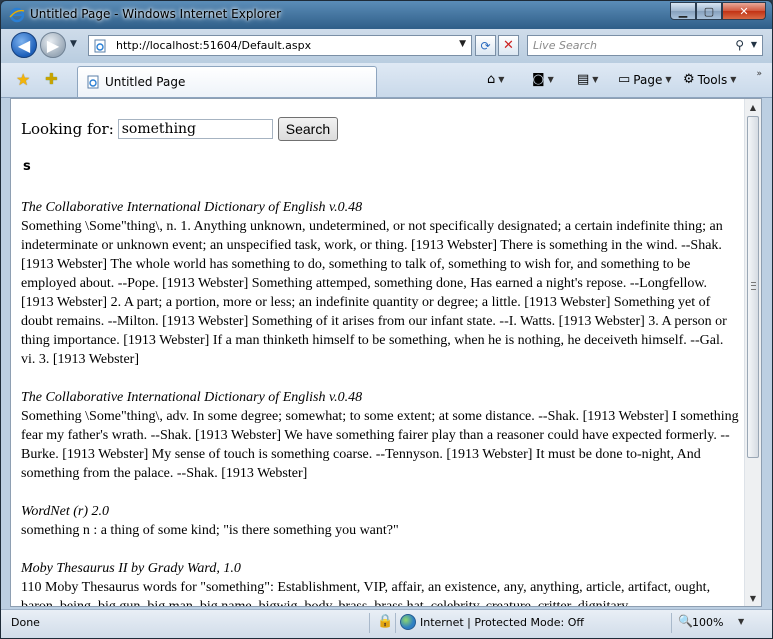  Describe the element at coordinates (739, 45) in the screenshot. I see `search-icon: ⚲` at that location.